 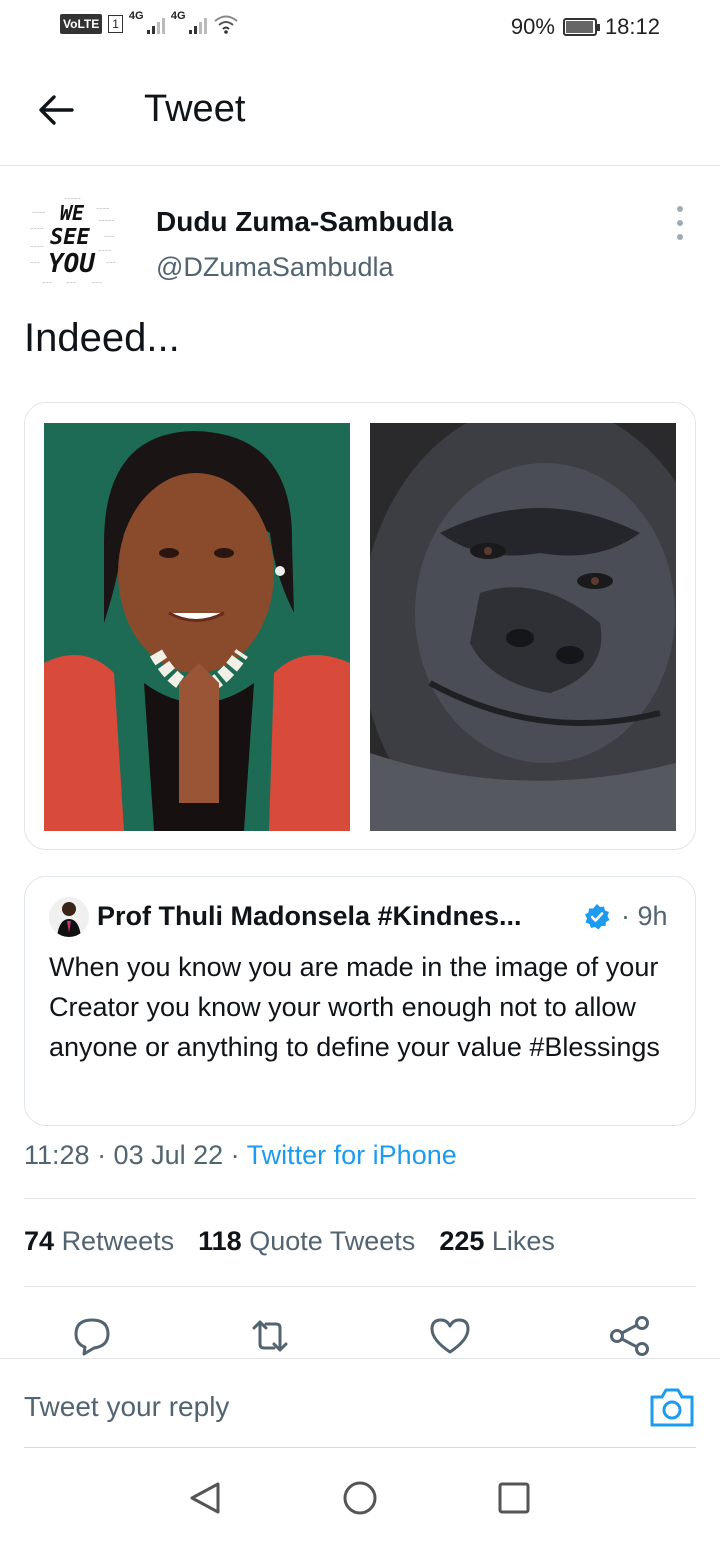 I want to click on reply-icon, so click(x=92, y=1337).